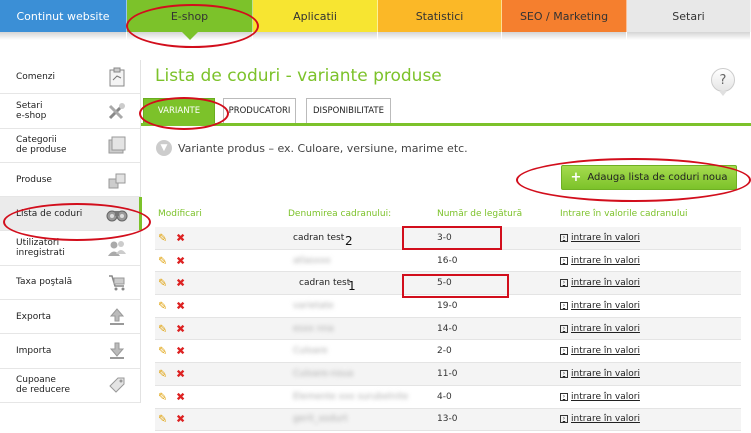  I want to click on nav-tab-statistics: Statistici, so click(440, 20).